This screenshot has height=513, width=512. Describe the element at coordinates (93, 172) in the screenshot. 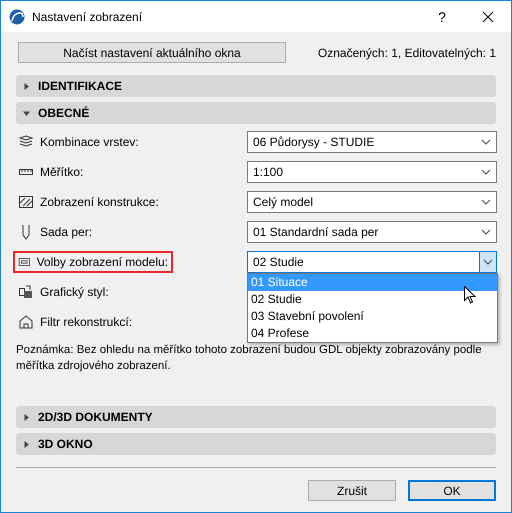

I see `field-label: Měřítko:` at that location.